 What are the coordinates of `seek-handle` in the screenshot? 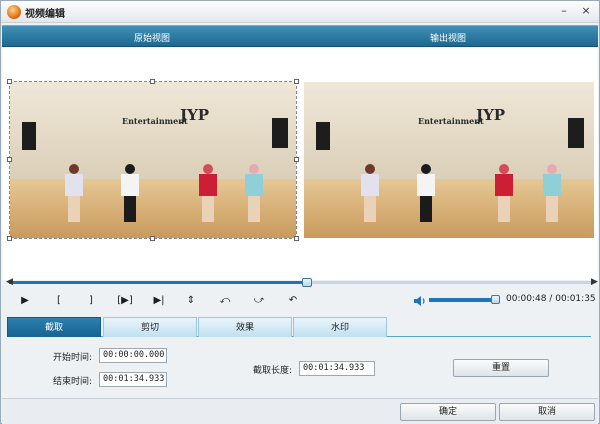 It's located at (306, 282).